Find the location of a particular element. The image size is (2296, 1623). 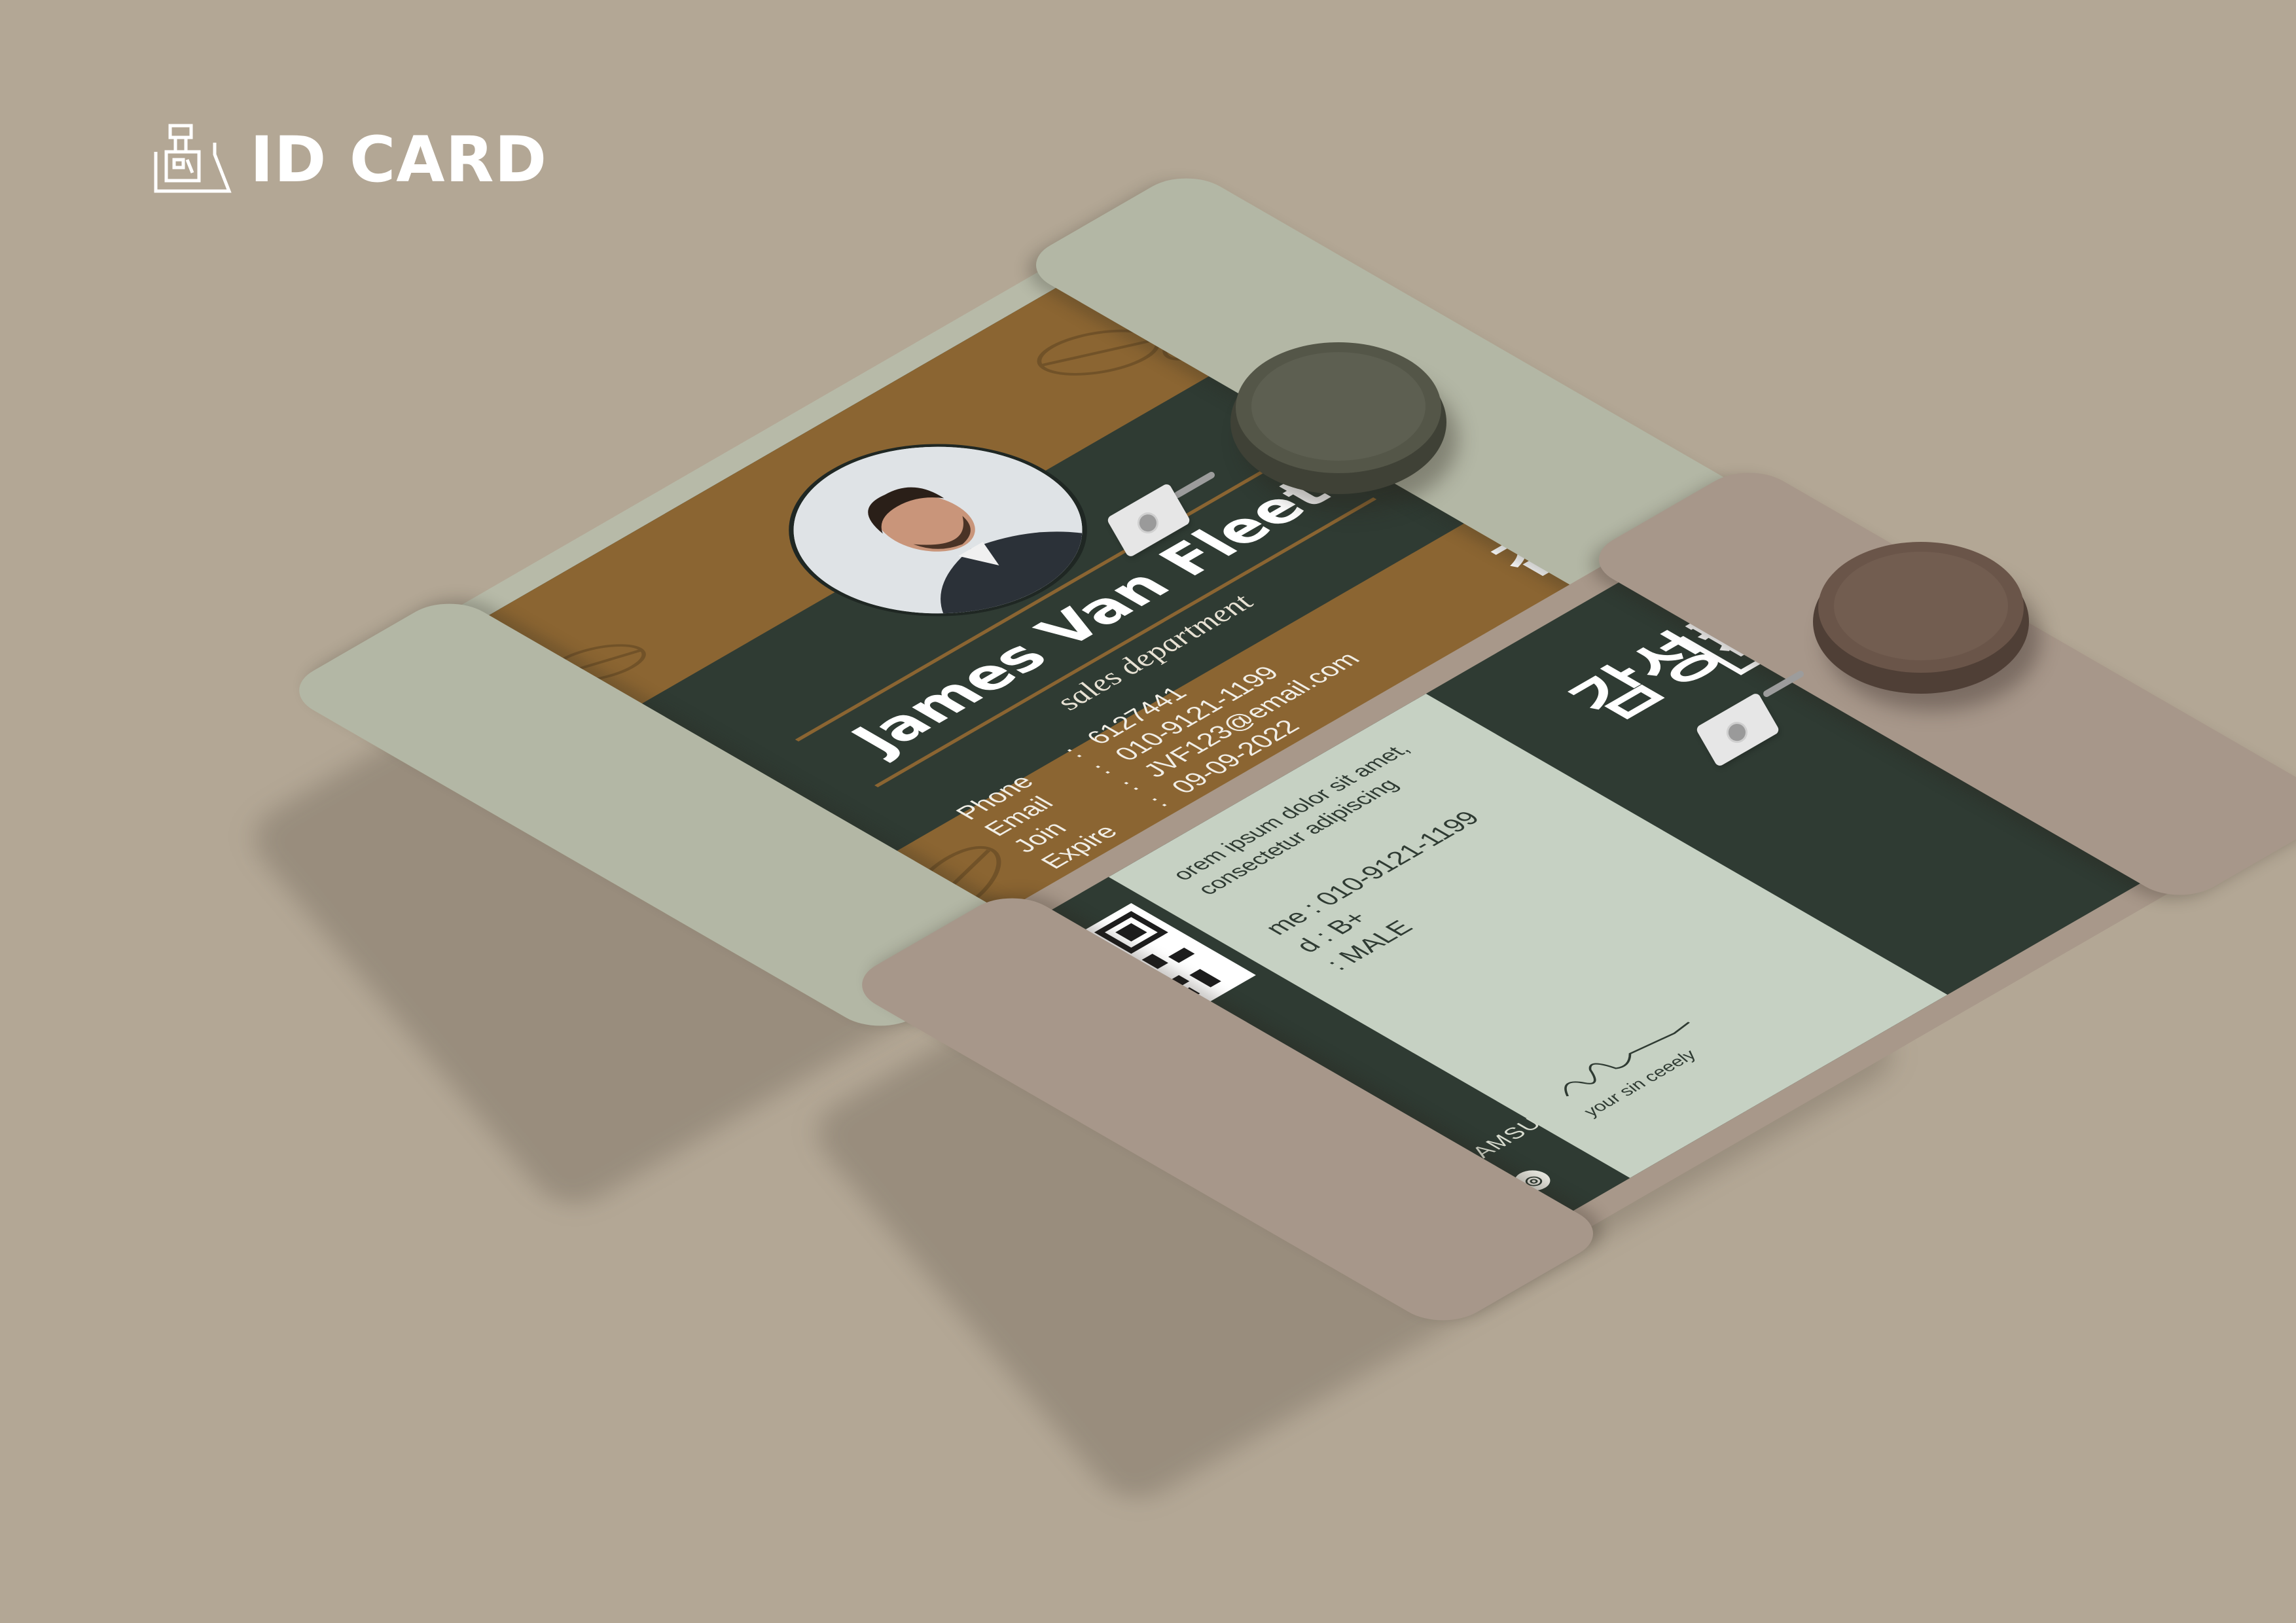

olive-badge-reel-inner is located at coordinates (1338, 406).